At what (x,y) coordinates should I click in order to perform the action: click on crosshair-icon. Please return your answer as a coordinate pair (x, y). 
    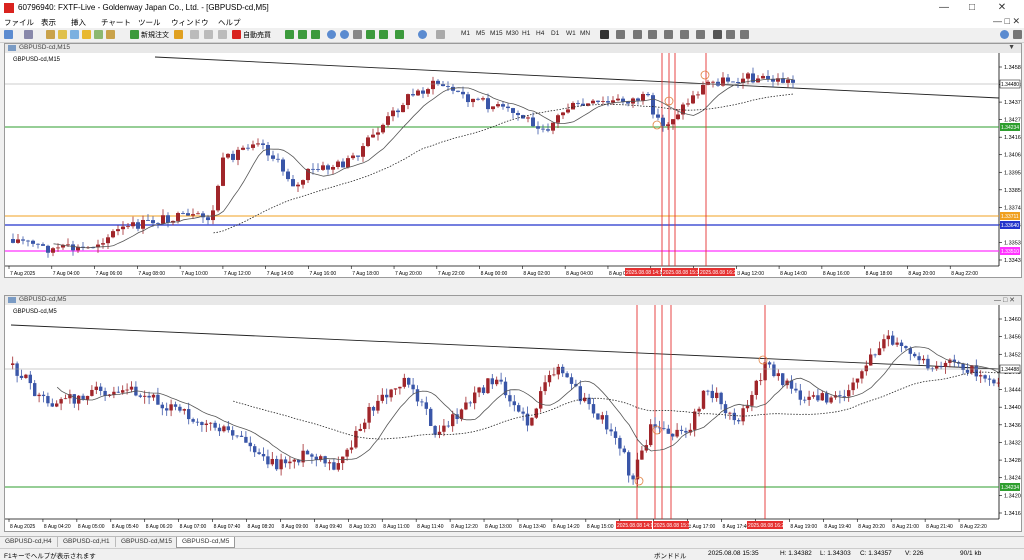
    Looking at the image, I should click on (620, 34).